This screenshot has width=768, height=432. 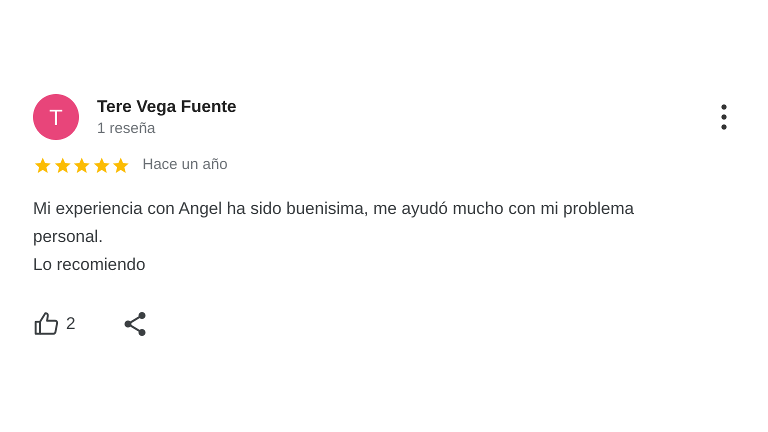 I want to click on share-icon, so click(x=135, y=323).